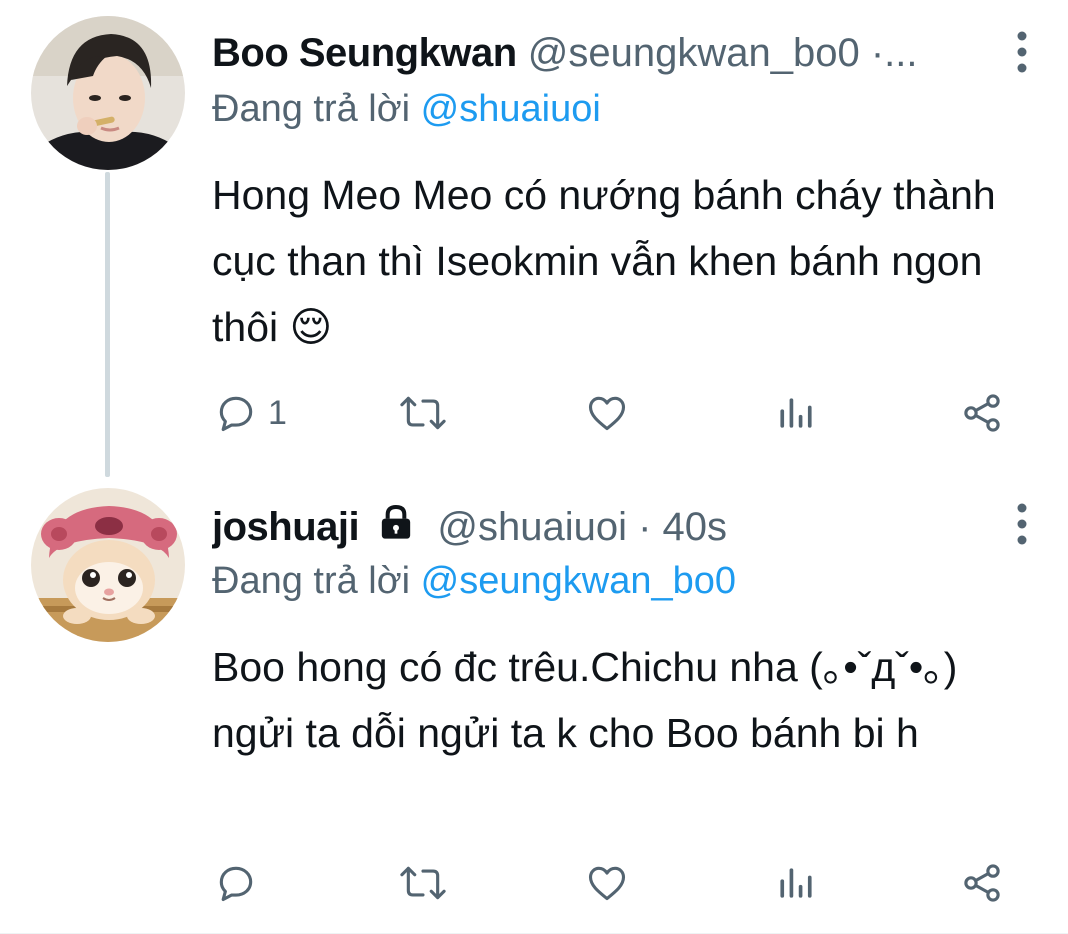 The height and width of the screenshot is (934, 1068). I want to click on action-bar, so click(534, 883).